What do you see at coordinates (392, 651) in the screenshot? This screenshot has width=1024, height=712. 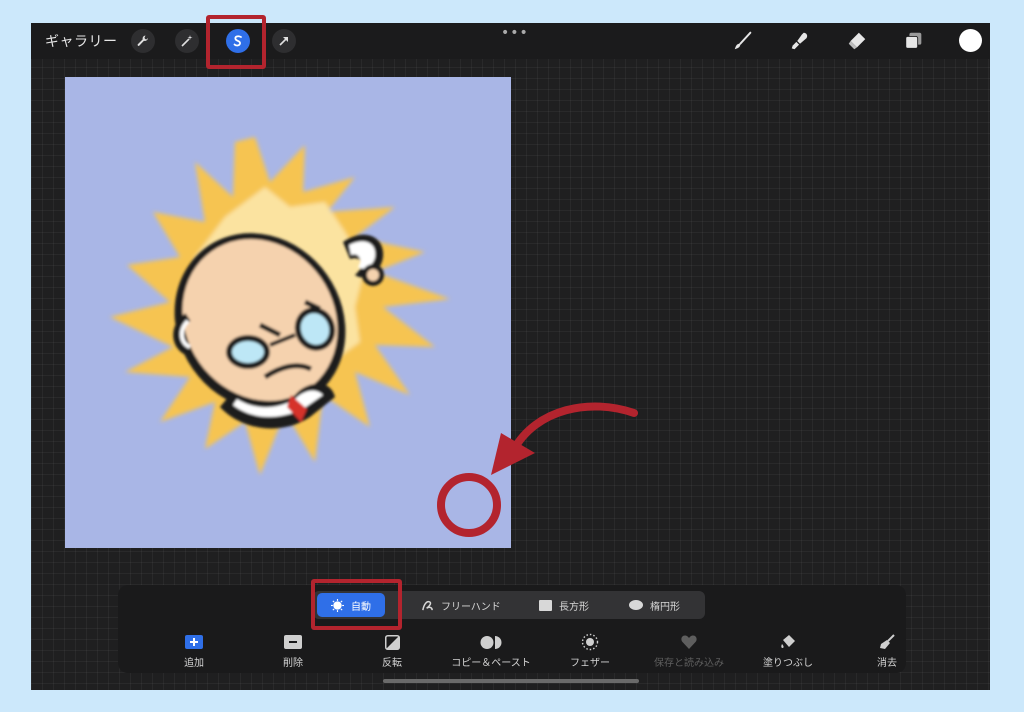 I see `action-invert: 反転` at bounding box center [392, 651].